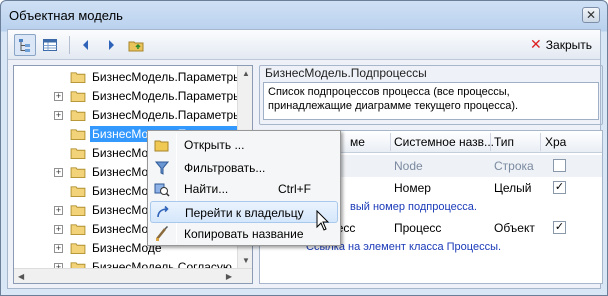 The width and height of the screenshot is (608, 296). I want to click on mouse-cursor-icon, so click(323, 220).